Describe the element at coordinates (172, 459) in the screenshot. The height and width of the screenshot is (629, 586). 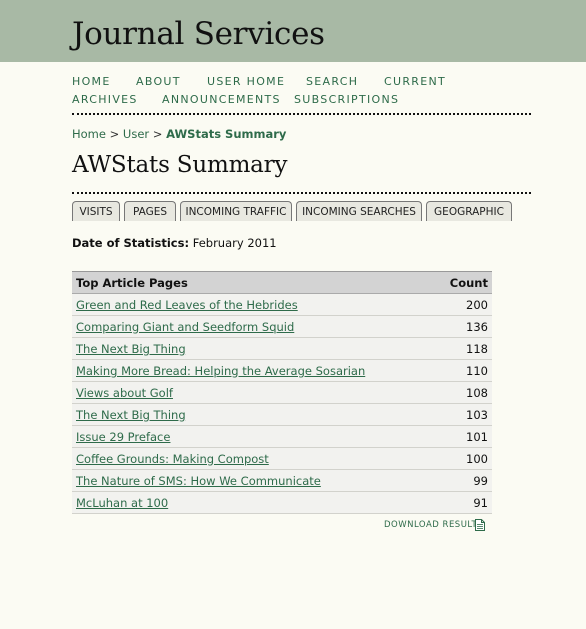
I see `article-link: Coffee Grounds: Making Compost` at that location.